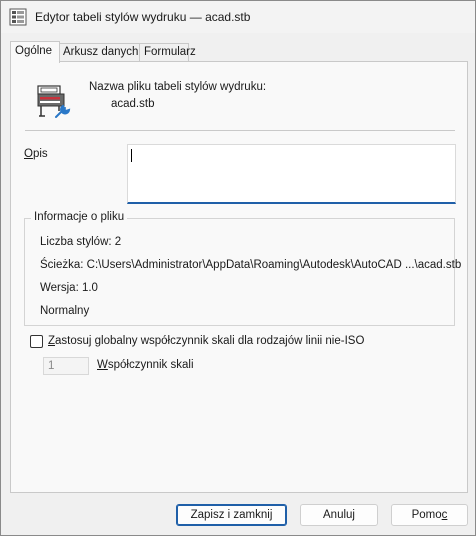 The height and width of the screenshot is (536, 476). Describe the element at coordinates (240, 130) in the screenshot. I see `separator` at that location.